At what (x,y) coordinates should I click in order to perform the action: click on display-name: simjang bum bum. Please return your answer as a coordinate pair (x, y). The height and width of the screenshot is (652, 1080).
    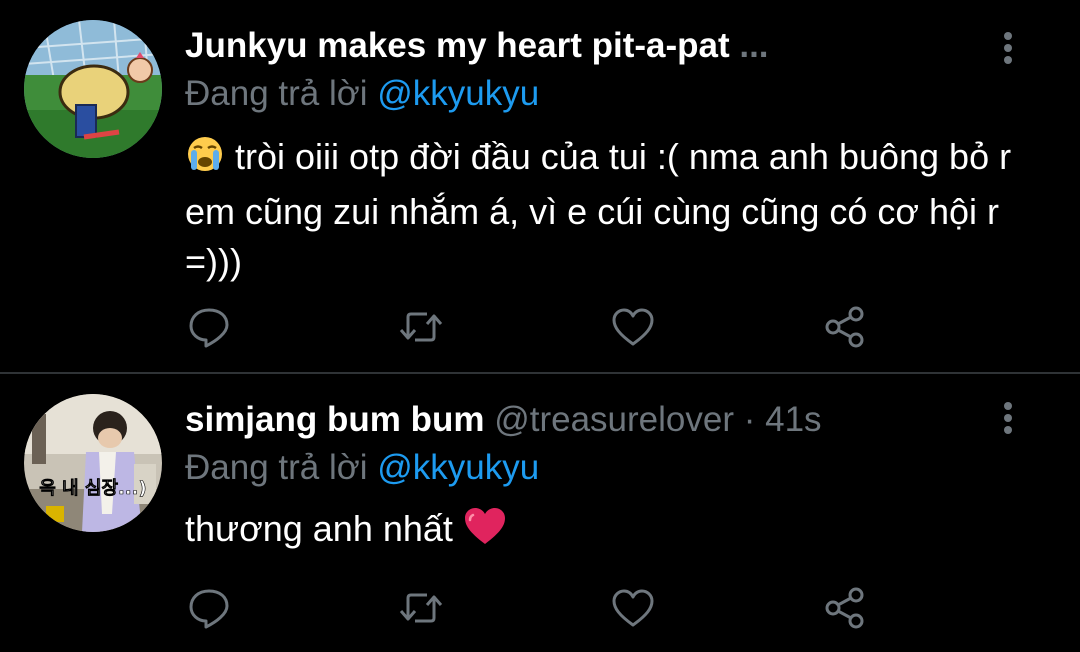
    Looking at the image, I should click on (334, 419).